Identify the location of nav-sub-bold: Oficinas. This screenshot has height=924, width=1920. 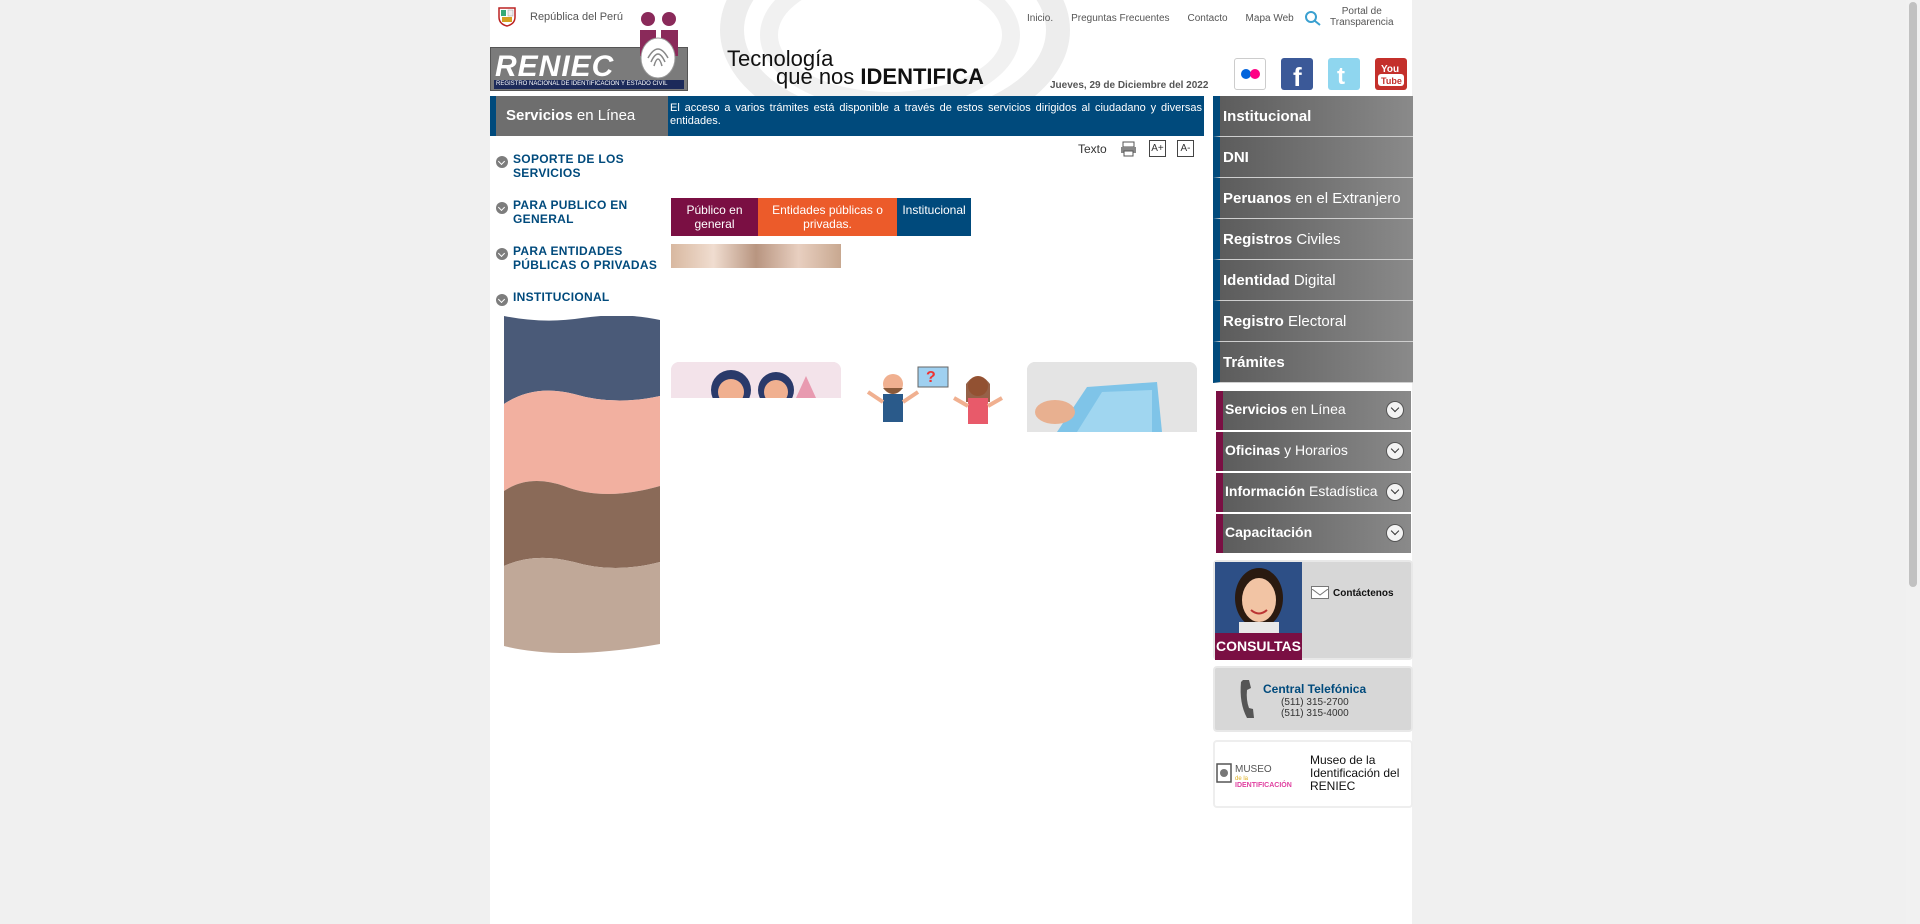
(1253, 450).